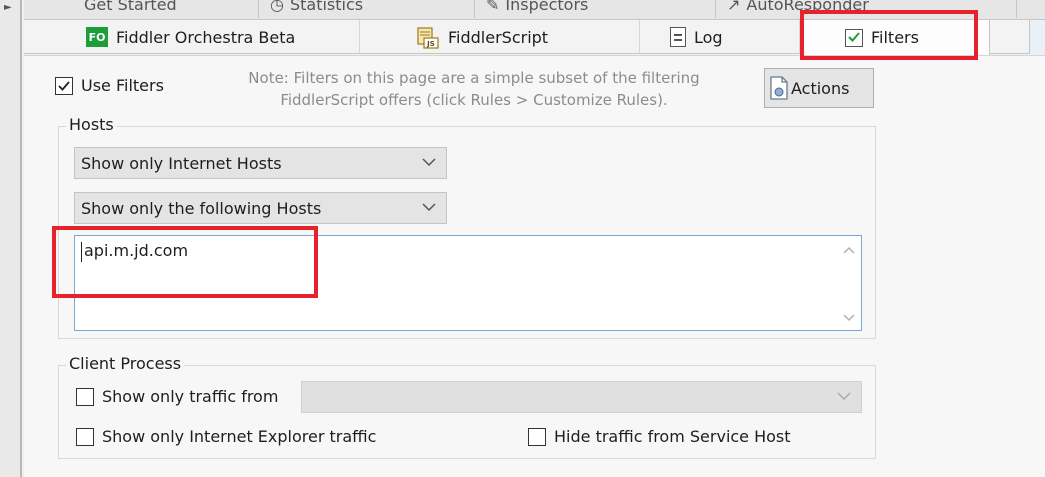  What do you see at coordinates (596, 9) in the screenshot?
I see `tab-inspectors: ✎ Inspectors` at bounding box center [596, 9].